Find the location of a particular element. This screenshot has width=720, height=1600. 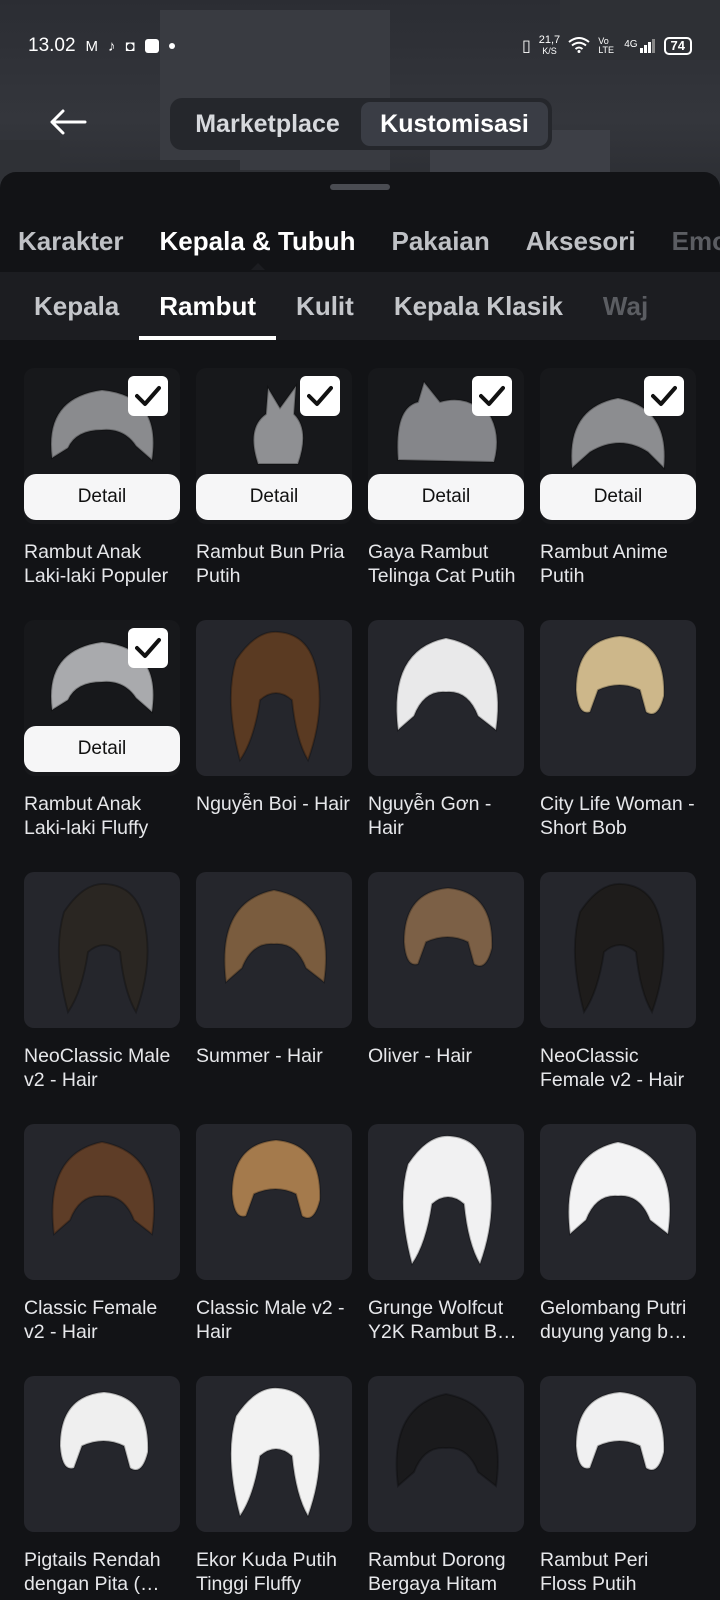

tab-aksesori: Aksesori is located at coordinates (581, 241).